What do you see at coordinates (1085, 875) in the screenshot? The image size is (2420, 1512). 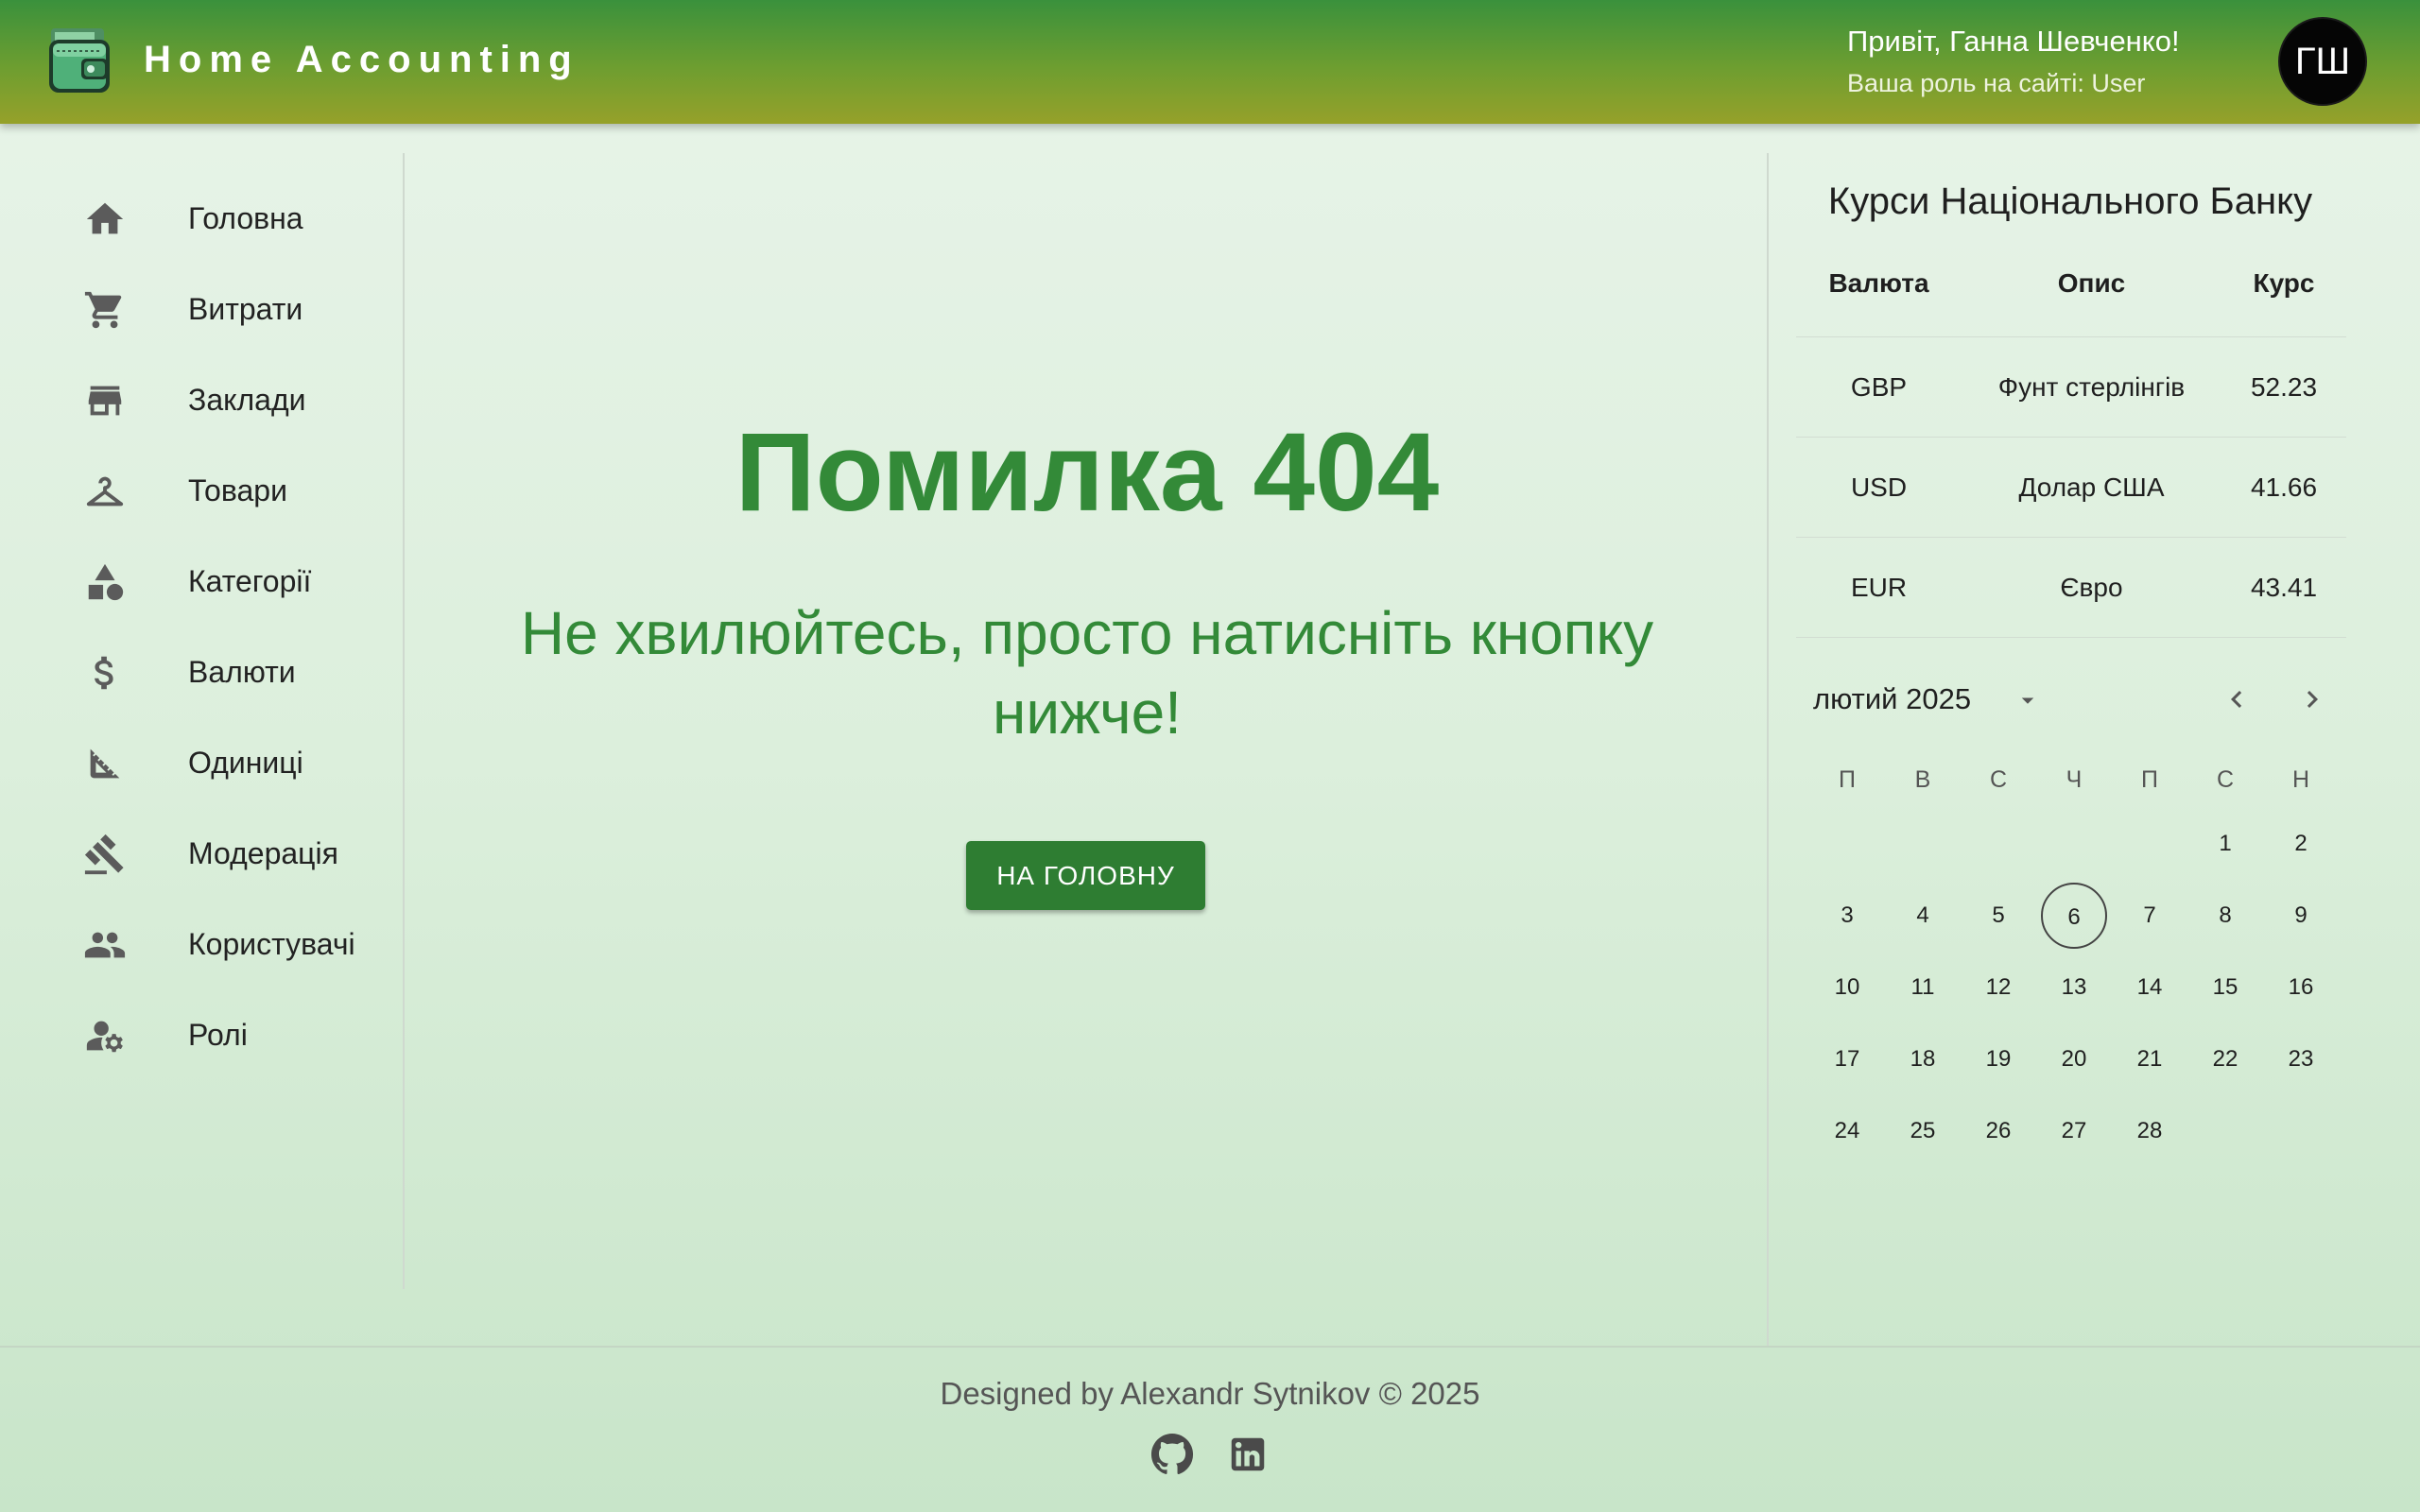 I see `go-home-button: НА ГОЛОВНУ` at bounding box center [1085, 875].